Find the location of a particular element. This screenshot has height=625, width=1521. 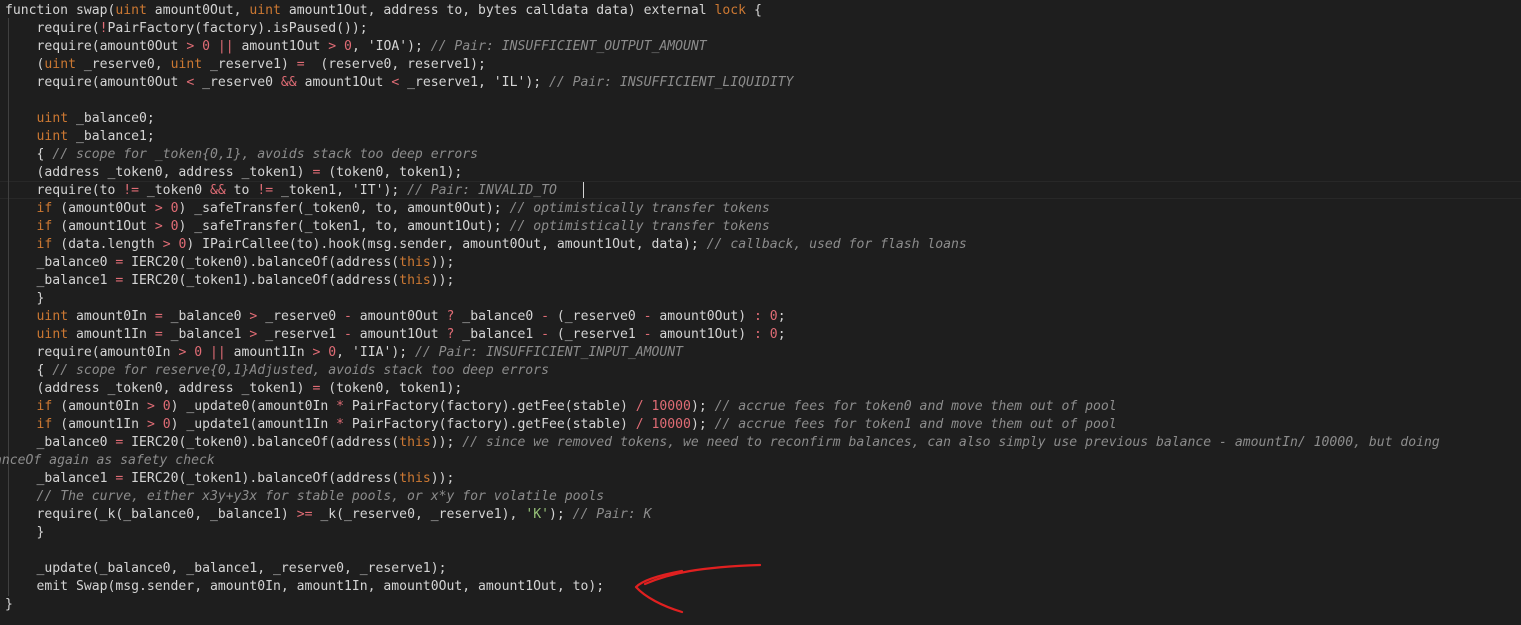

arrow-head is located at coordinates (659, 591).